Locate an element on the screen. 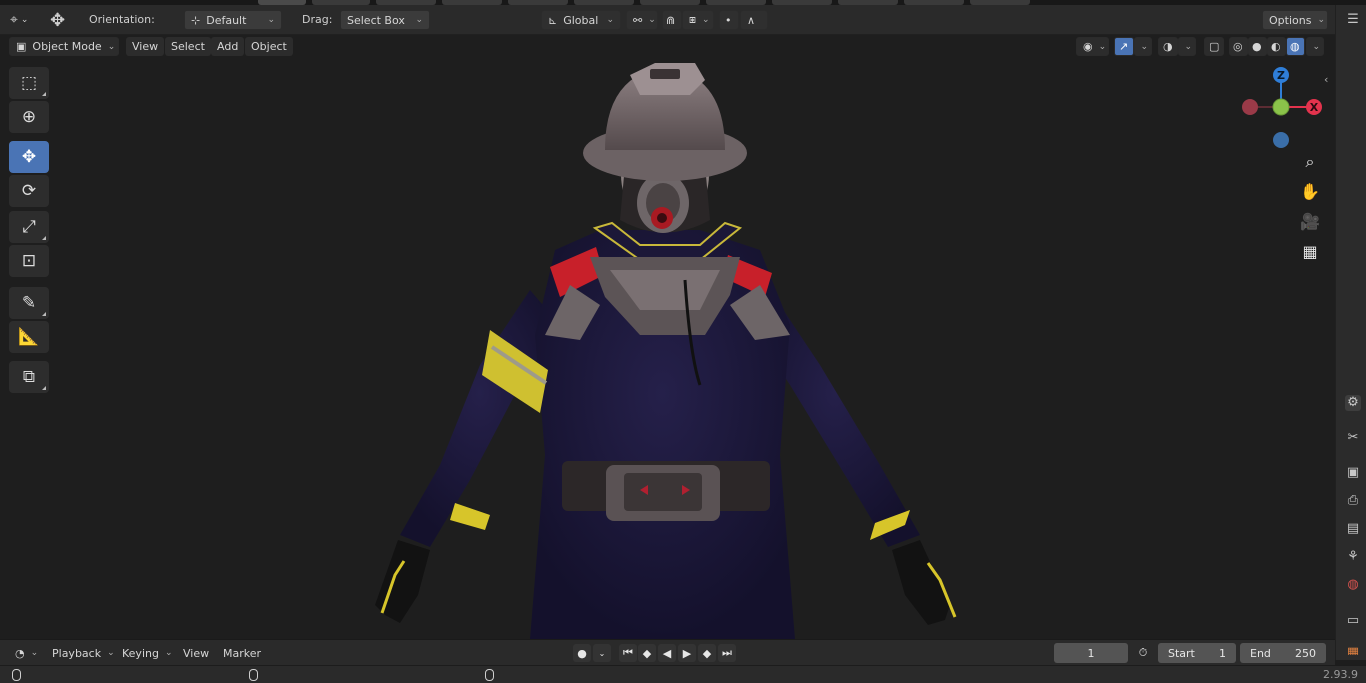 The height and width of the screenshot is (683, 1366). play-icon: ▶ is located at coordinates (687, 653).